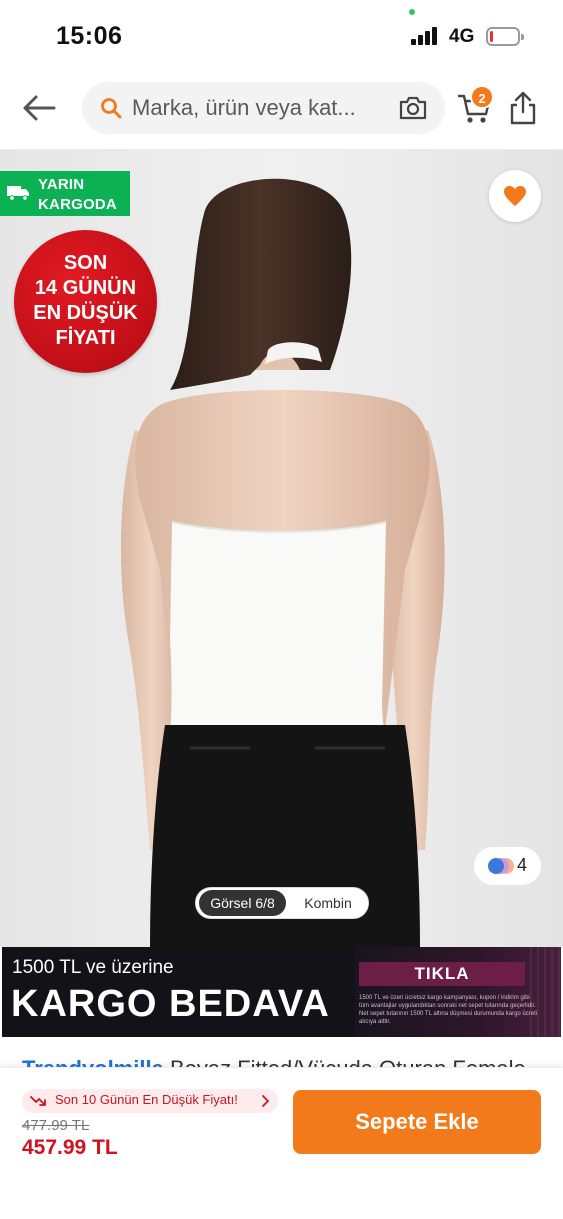 The image size is (563, 1219). What do you see at coordinates (89, 36) in the screenshot?
I see `status-time: 15:06` at bounding box center [89, 36].